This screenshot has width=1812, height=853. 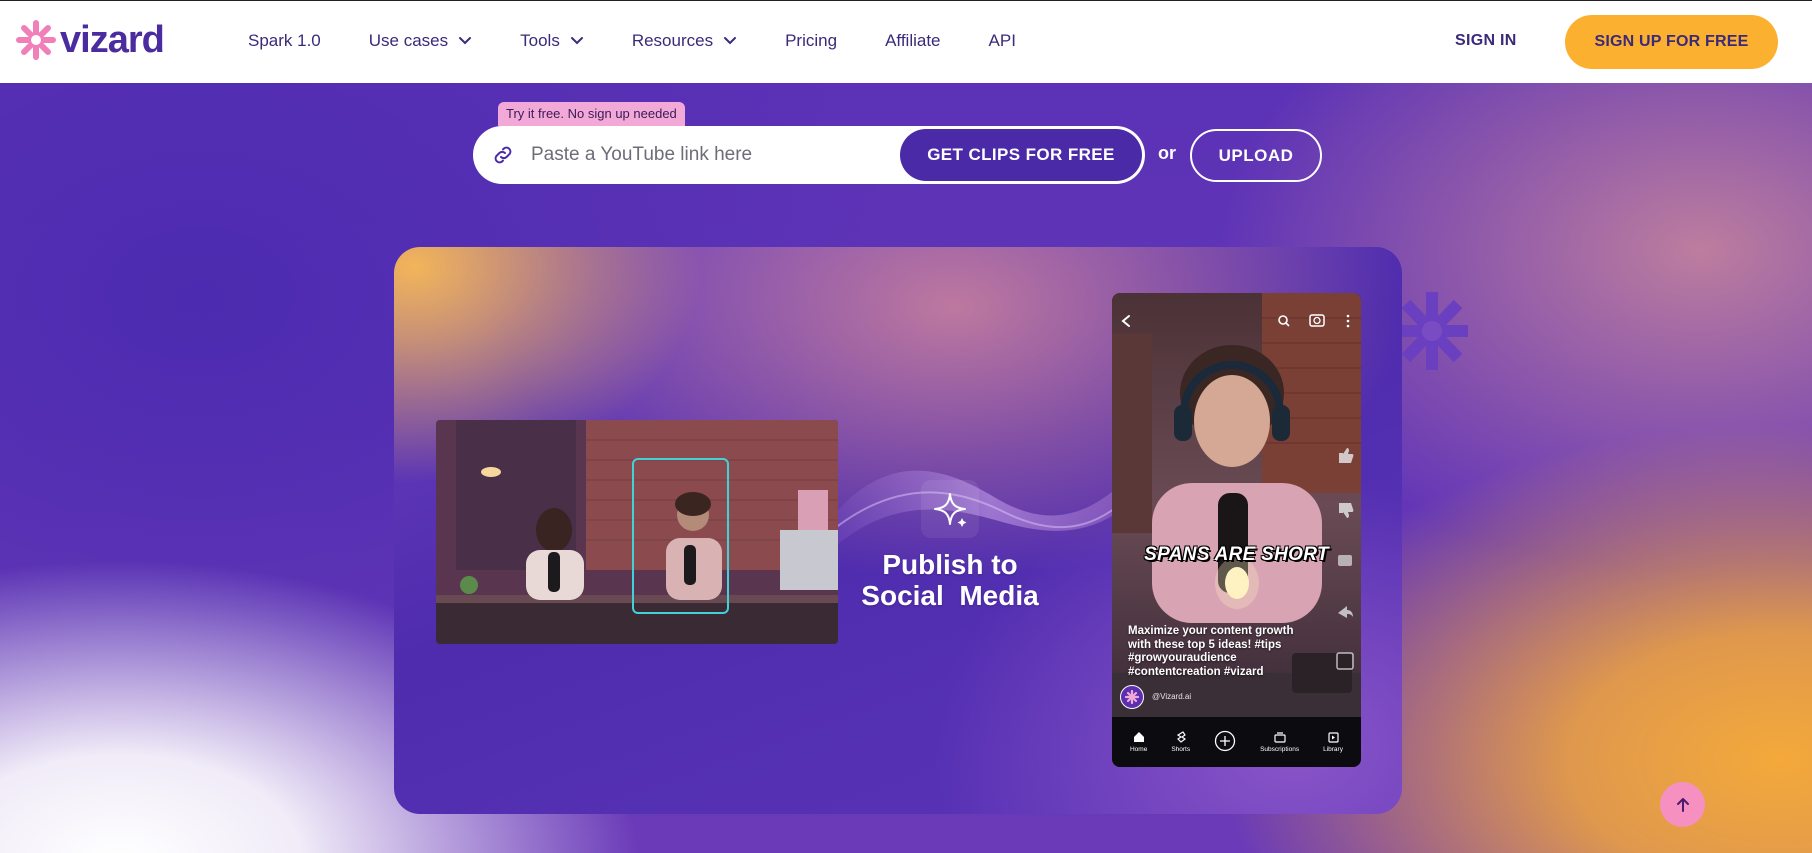 I want to click on home-icon, so click(x=1138, y=737).